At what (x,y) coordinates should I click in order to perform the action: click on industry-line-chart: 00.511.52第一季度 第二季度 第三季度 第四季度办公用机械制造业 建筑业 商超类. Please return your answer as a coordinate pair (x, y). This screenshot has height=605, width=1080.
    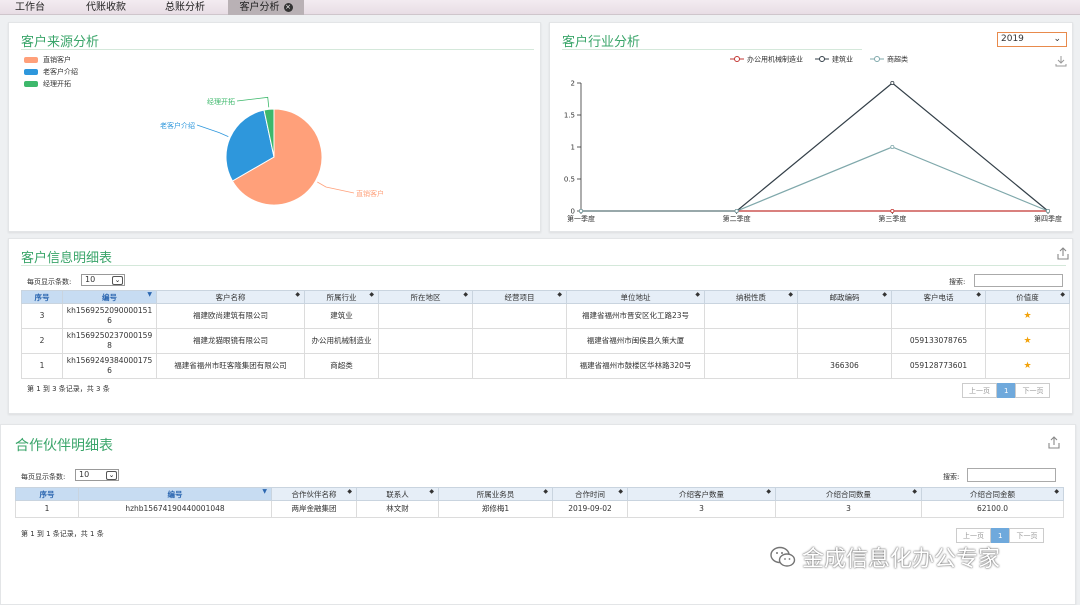
    Looking at the image, I should click on (813, 139).